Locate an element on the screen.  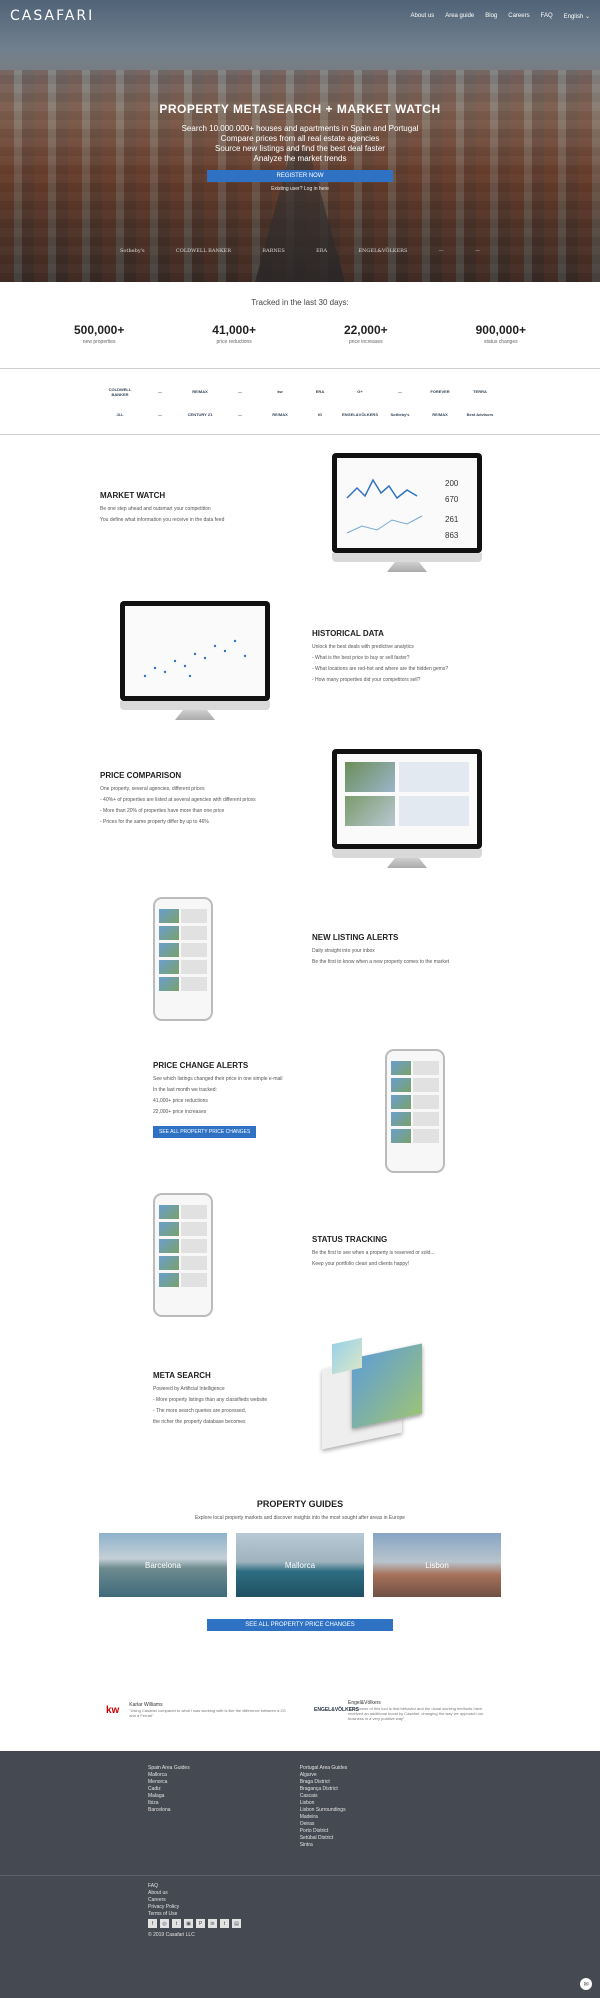
nav-item-faq: FAQ is located at coordinates (547, 16).